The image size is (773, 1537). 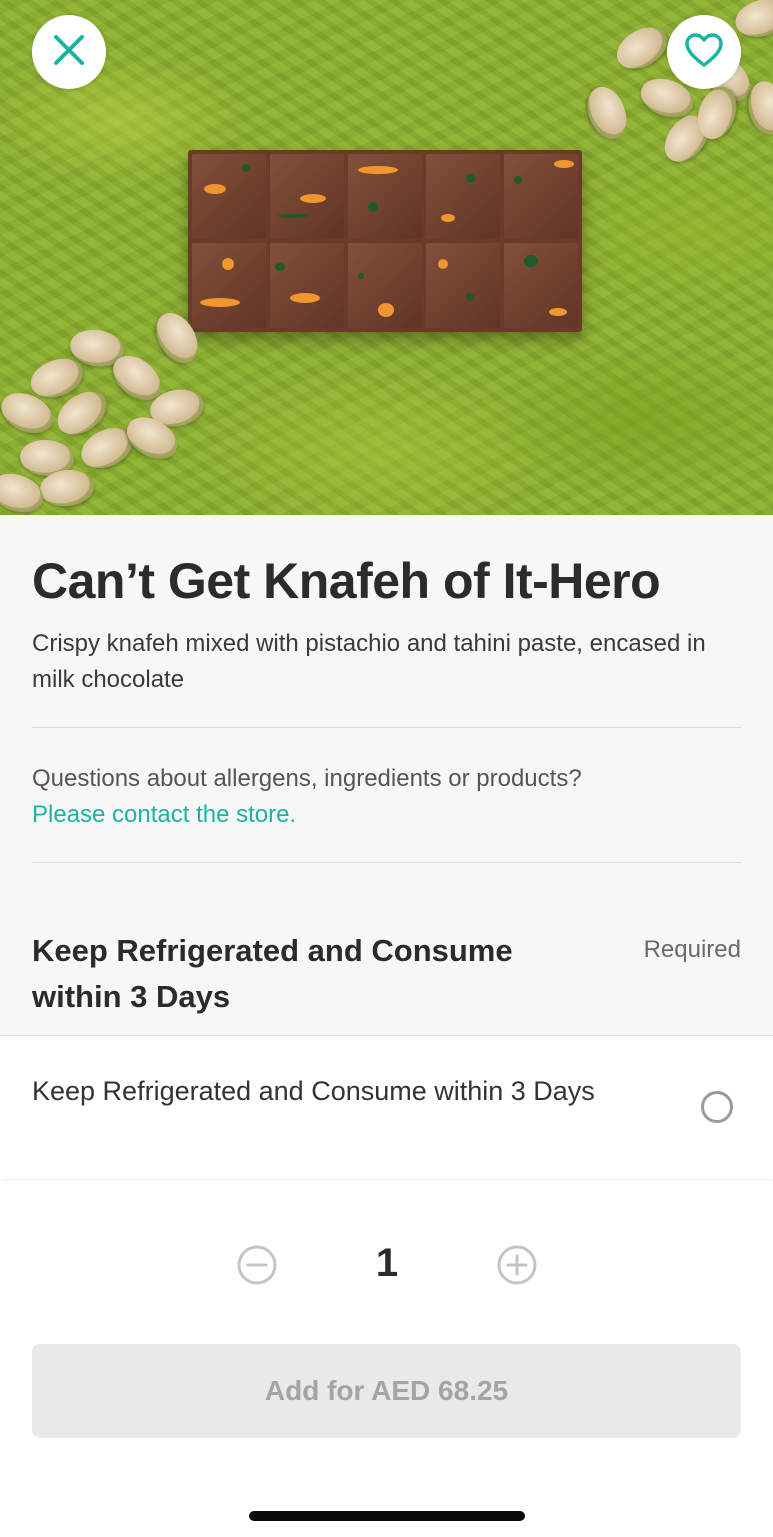 I want to click on chocolate-bar-illustration, so click(x=385, y=241).